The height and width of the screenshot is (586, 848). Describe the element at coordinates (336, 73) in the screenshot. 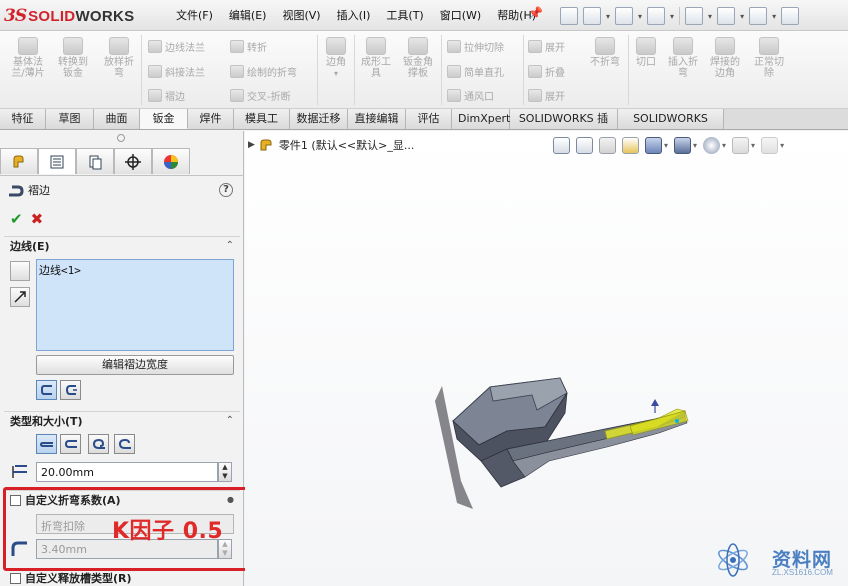

I see `corners-dropdown-icon: ▾` at that location.